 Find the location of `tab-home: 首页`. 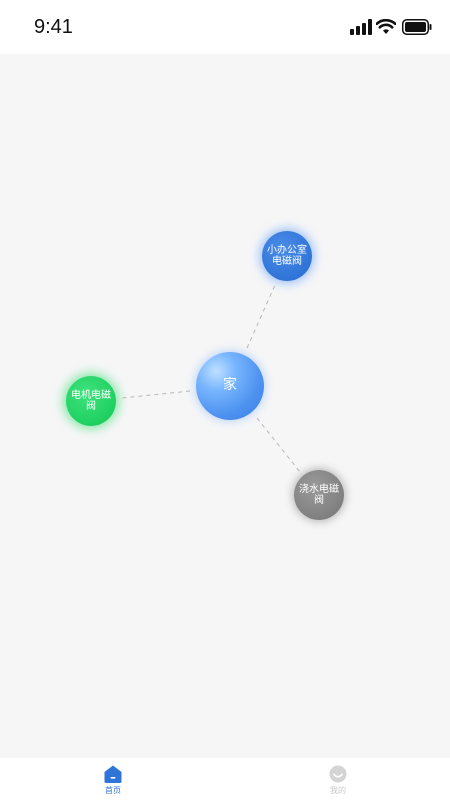

tab-home: 首页 is located at coordinates (113, 781).